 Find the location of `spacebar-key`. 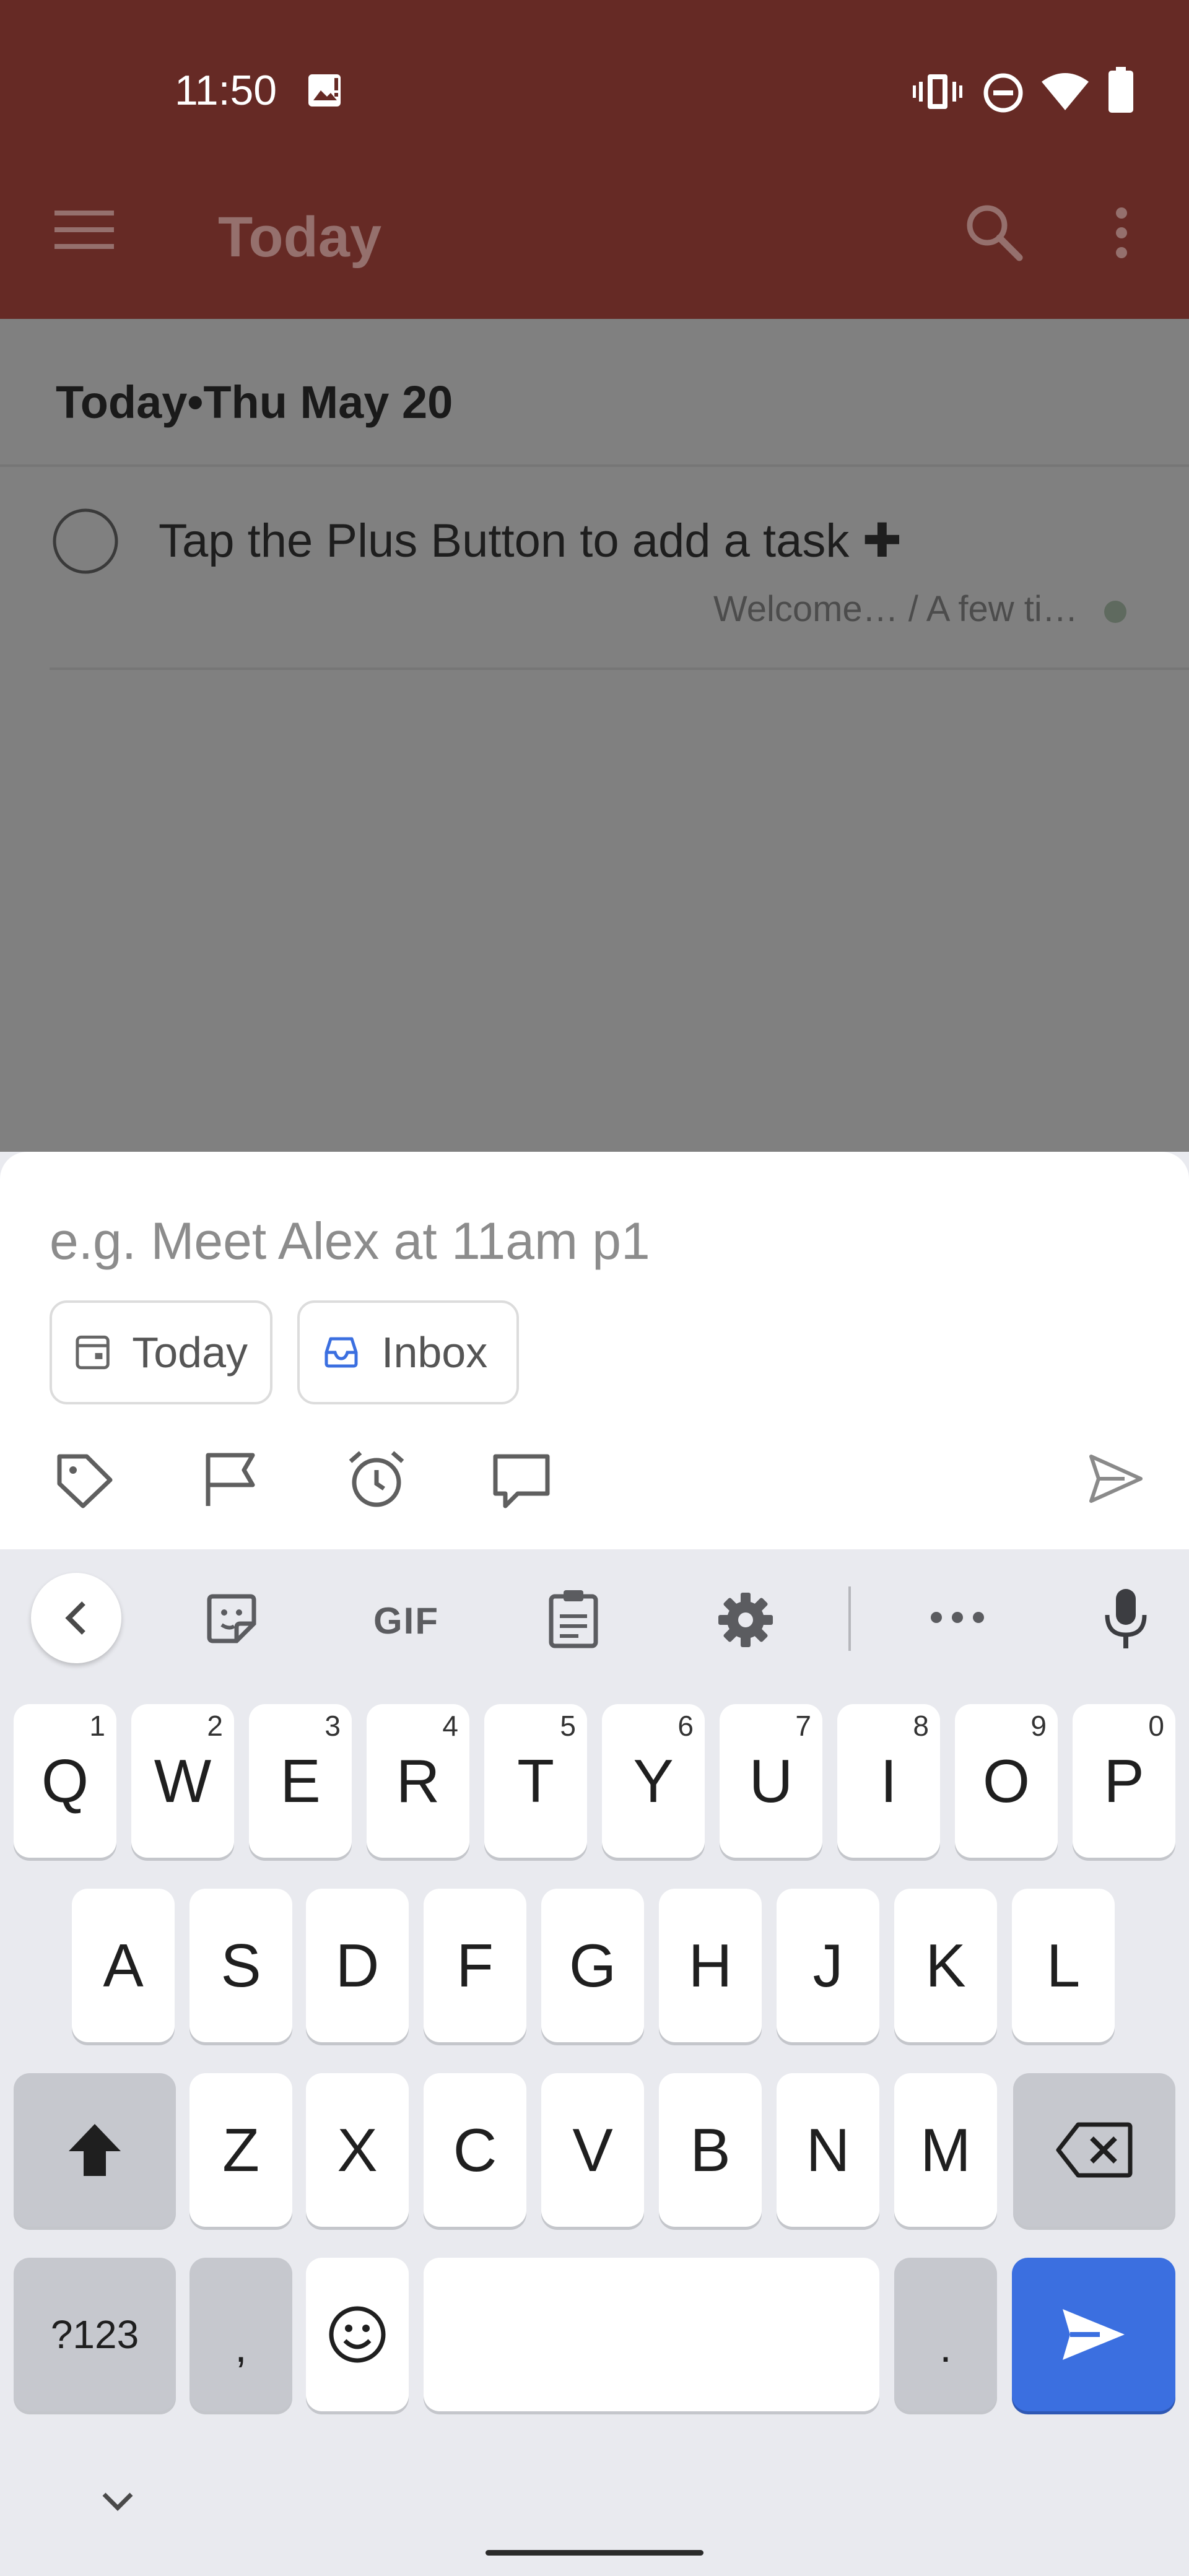

spacebar-key is located at coordinates (651, 2334).